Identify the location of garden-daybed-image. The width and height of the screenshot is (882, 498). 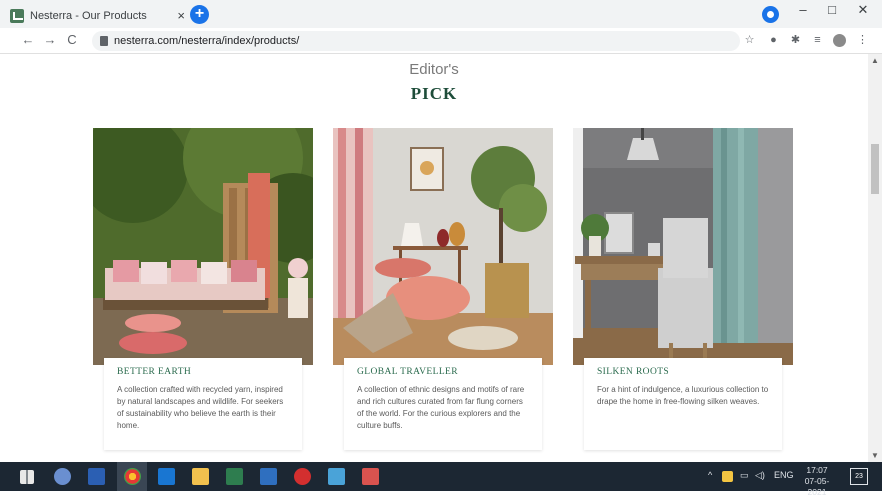
(203, 246).